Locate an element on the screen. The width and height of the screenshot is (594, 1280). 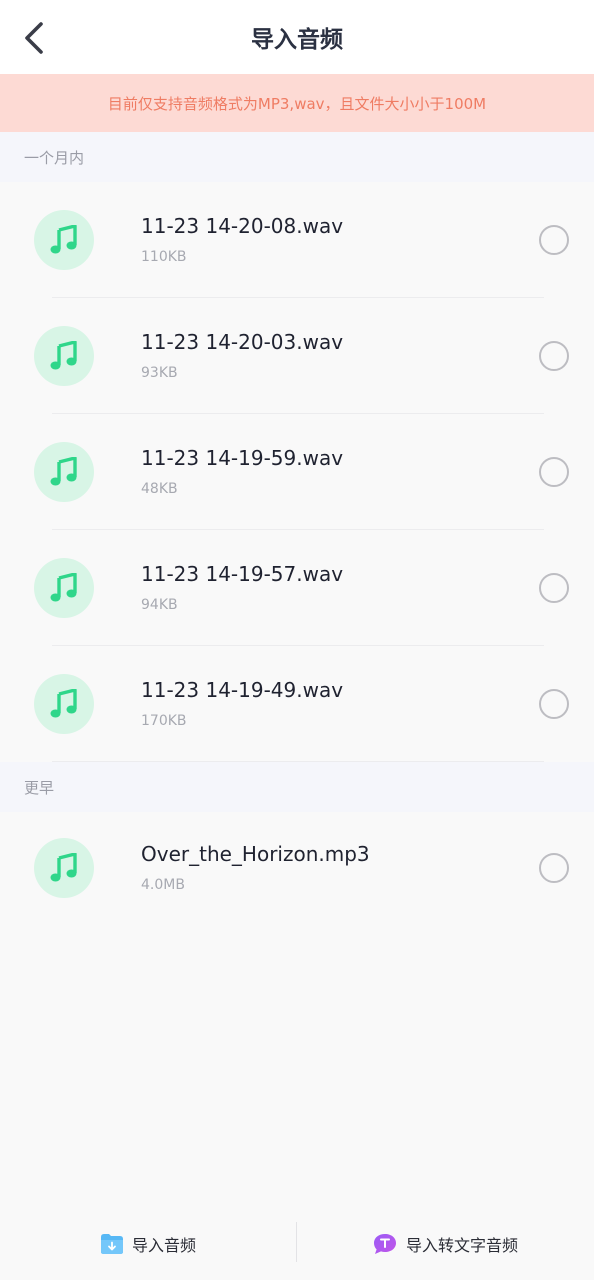
import-transcribe-button: 导入转文字音频 is located at coordinates (445, 1244).